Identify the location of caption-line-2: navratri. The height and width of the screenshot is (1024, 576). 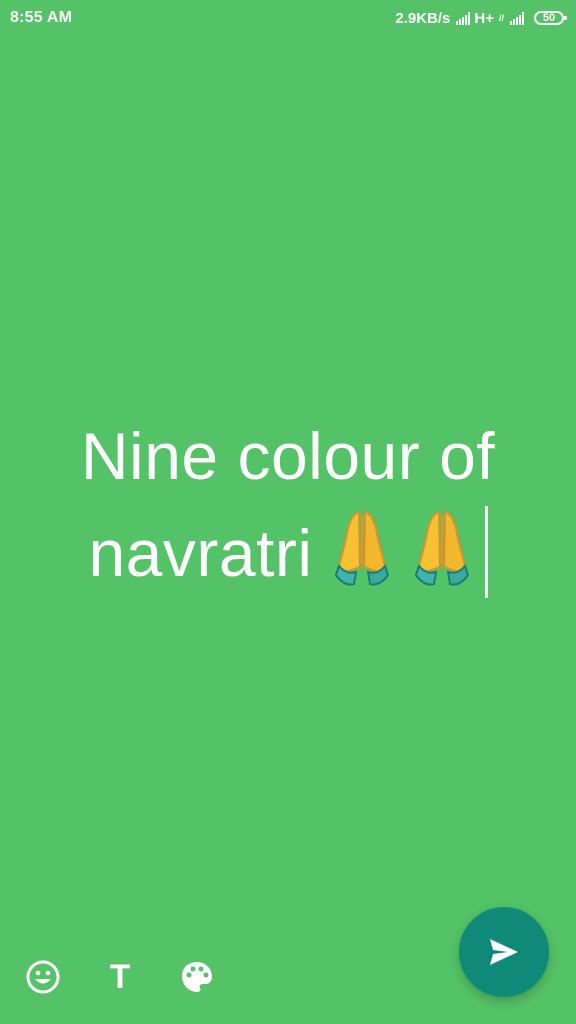
(288, 550).